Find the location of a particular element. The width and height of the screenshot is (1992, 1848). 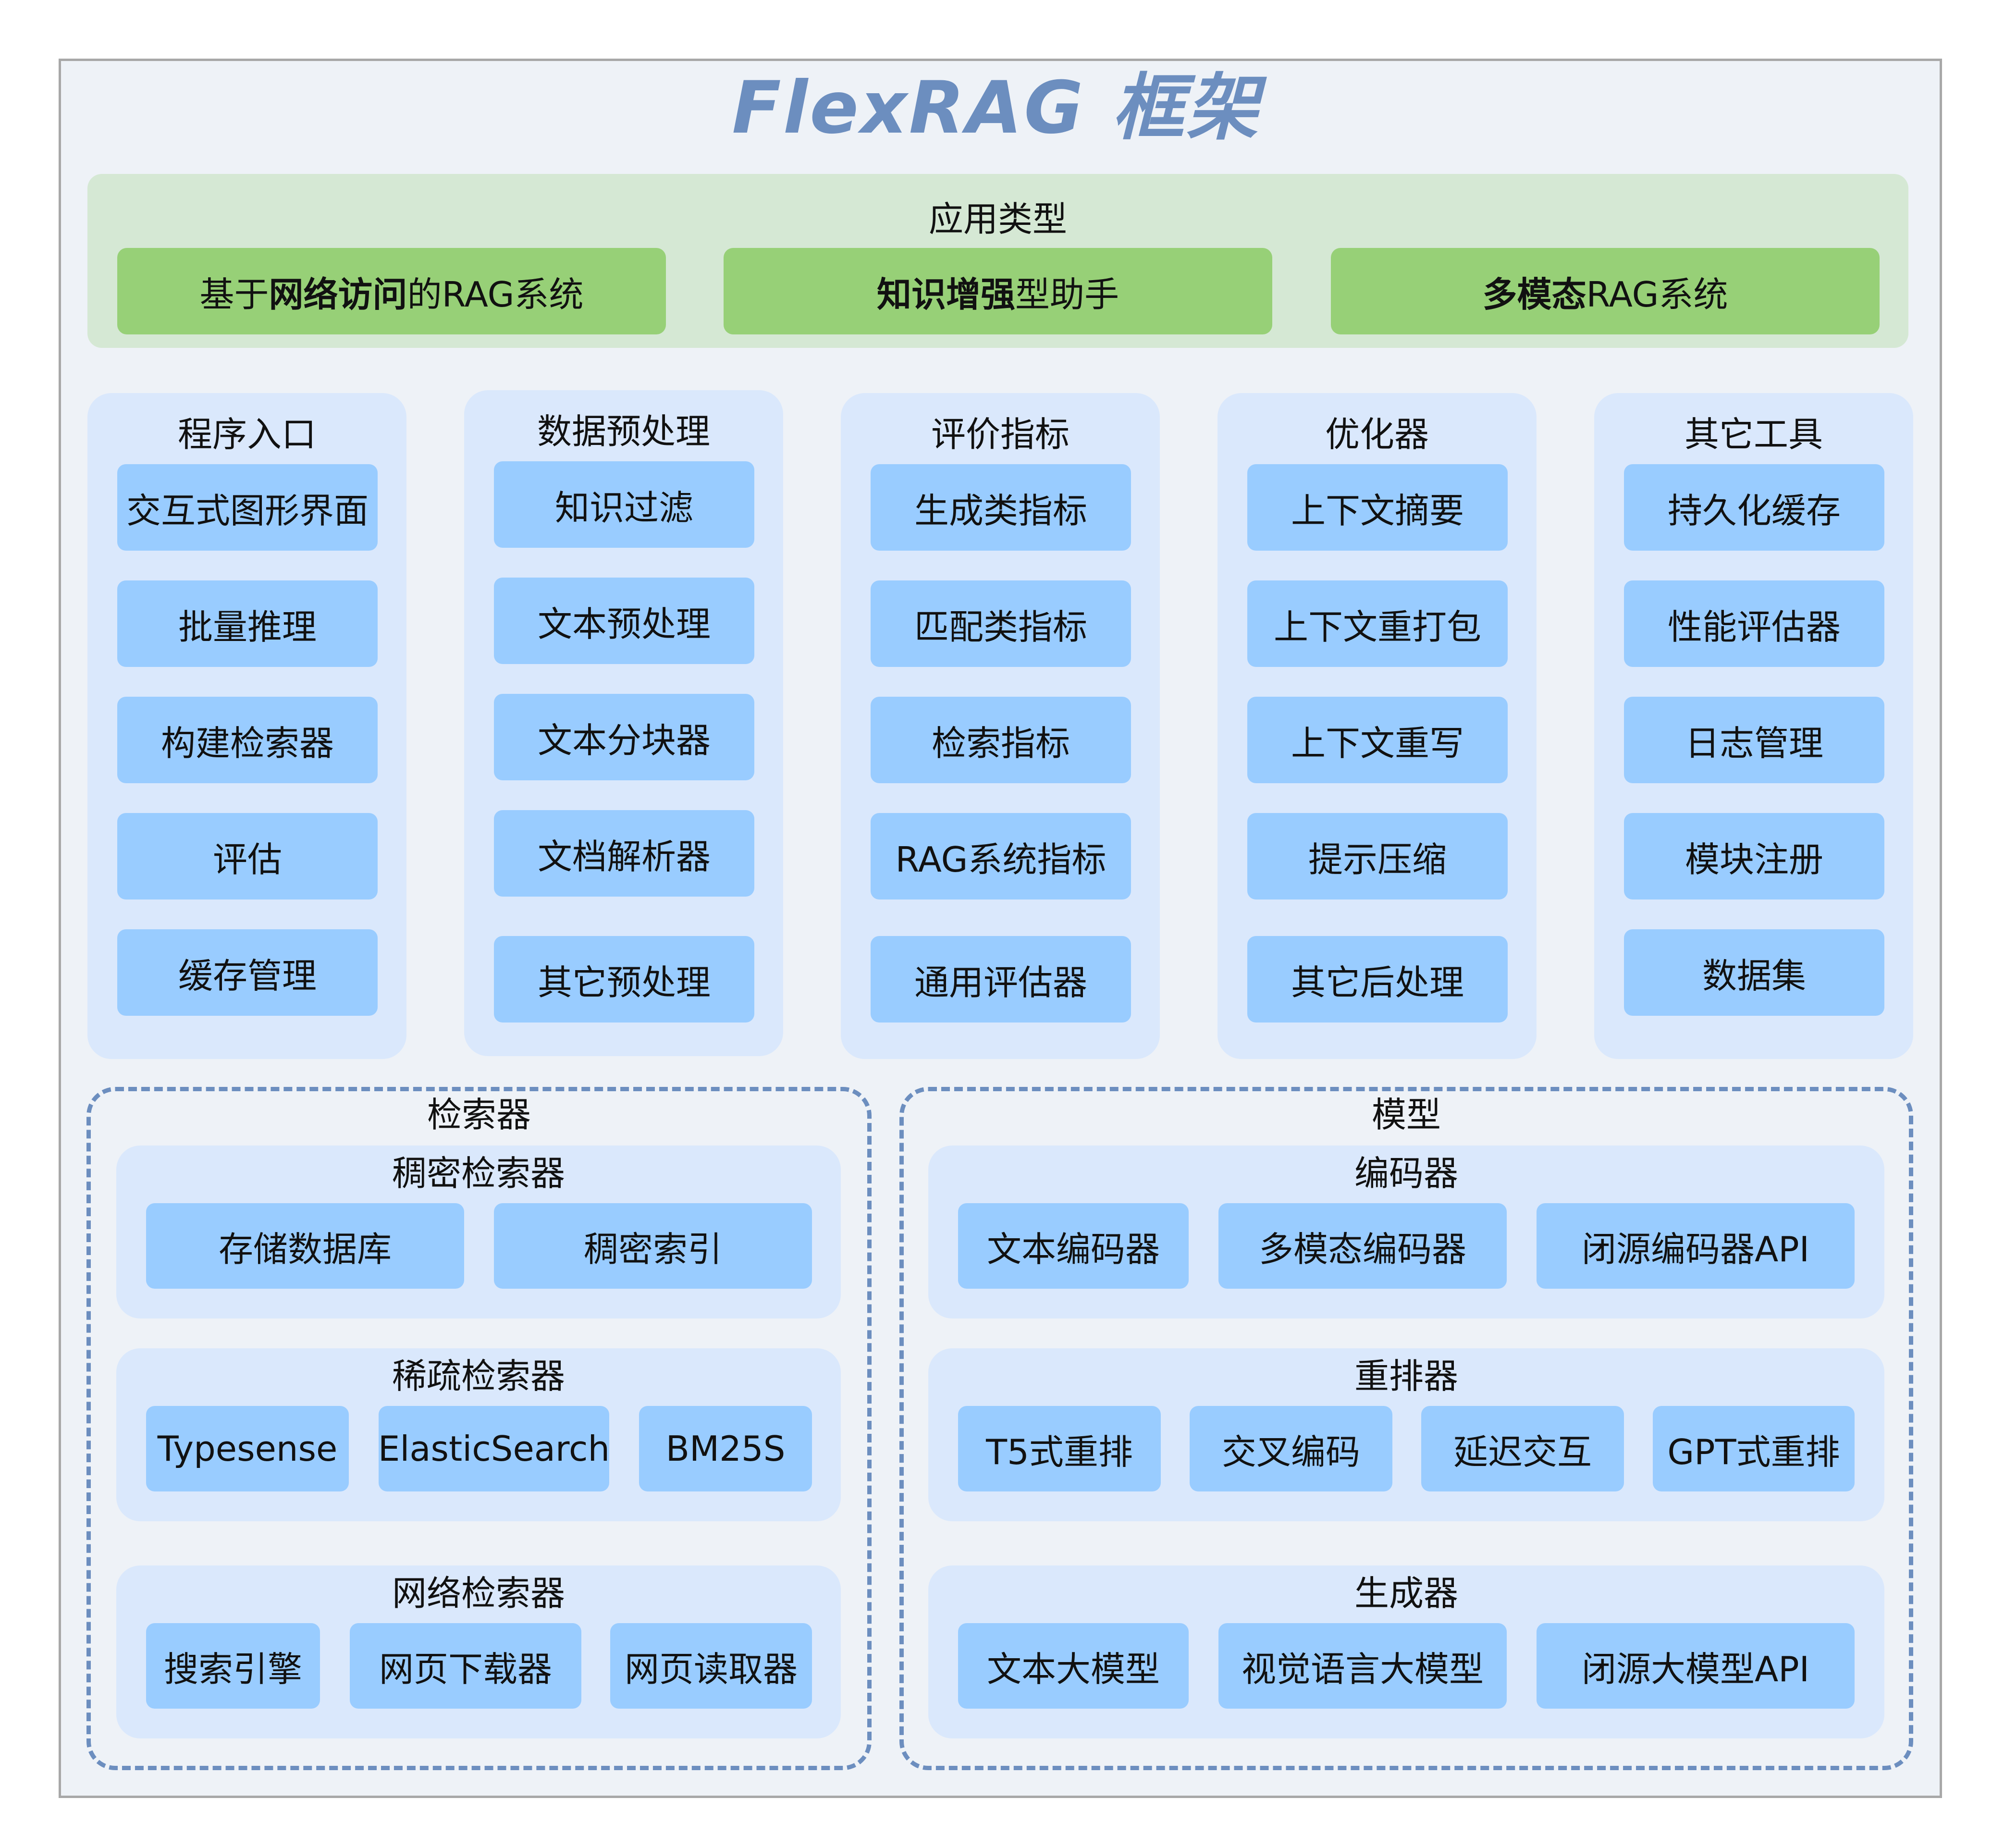

module-box: 文本编码器 is located at coordinates (1073, 1246).